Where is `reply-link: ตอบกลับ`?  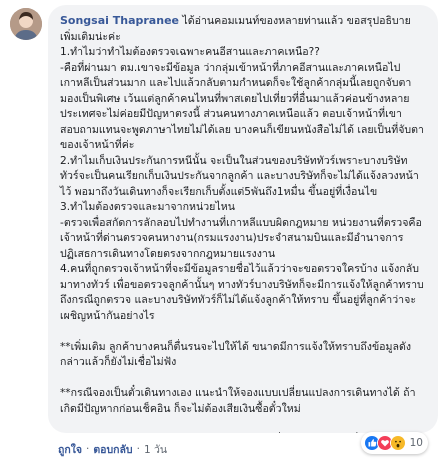 reply-link: ตอบกลับ is located at coordinates (112, 449).